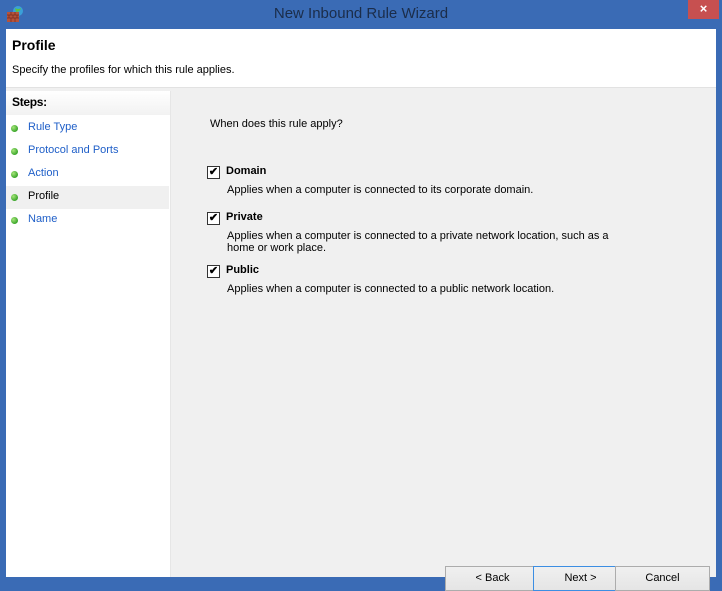  What do you see at coordinates (580, 578) in the screenshot?
I see `next-button: Next >` at bounding box center [580, 578].